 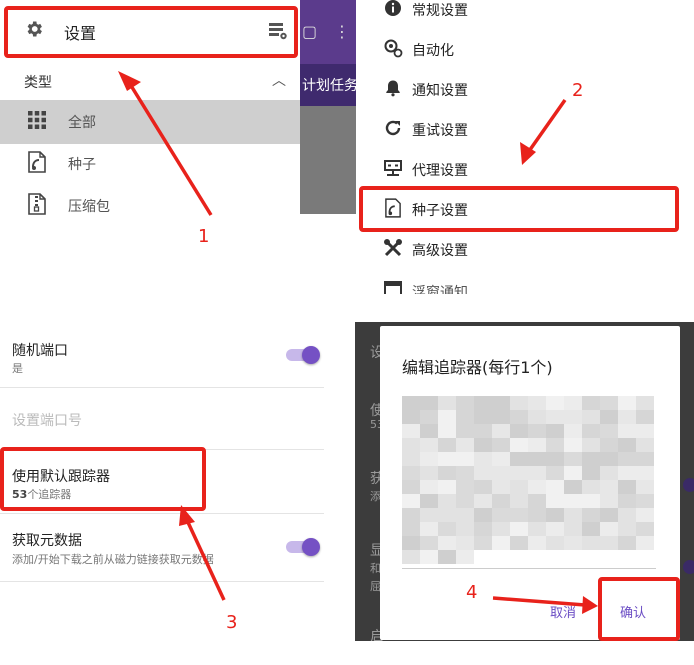 I want to click on settings-item-advanced: 高级设置, so click(x=425, y=250).